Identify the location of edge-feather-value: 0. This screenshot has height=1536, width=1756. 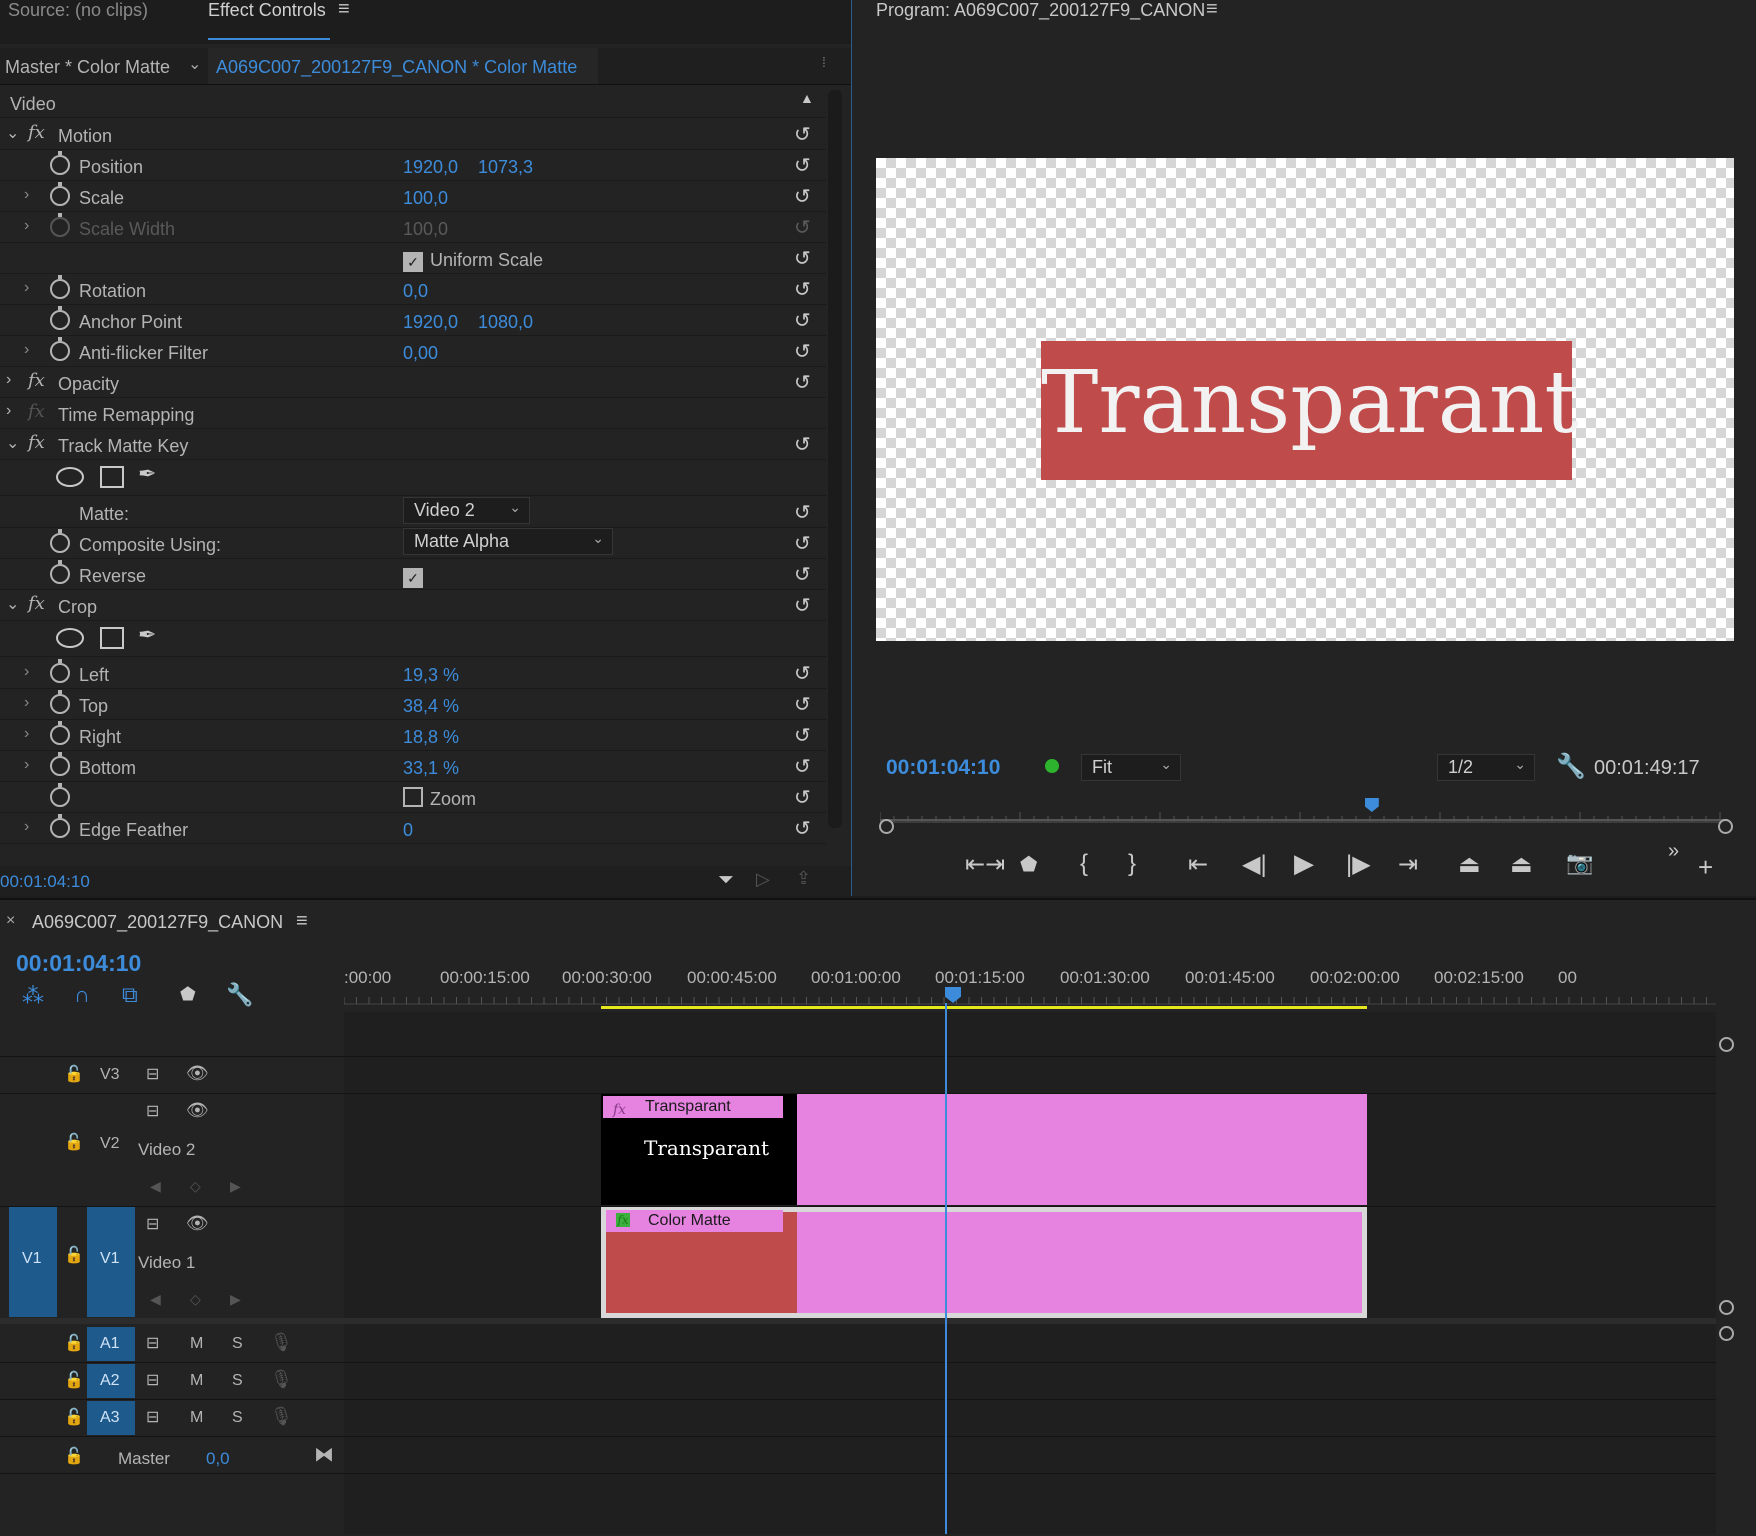
(408, 830).